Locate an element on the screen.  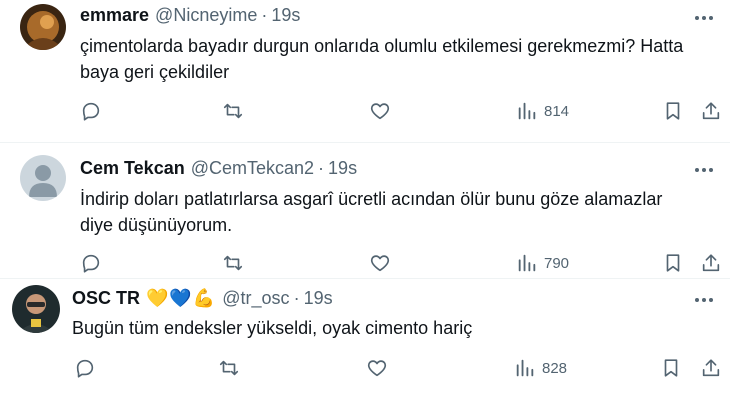
views-count: 828 is located at coordinates (555, 368).